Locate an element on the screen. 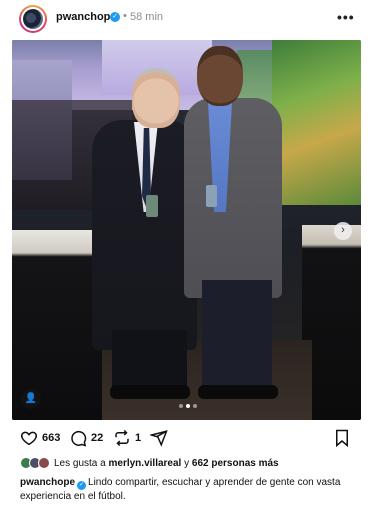 The image size is (372, 507). avatar-image is located at coordinates (33, 19).